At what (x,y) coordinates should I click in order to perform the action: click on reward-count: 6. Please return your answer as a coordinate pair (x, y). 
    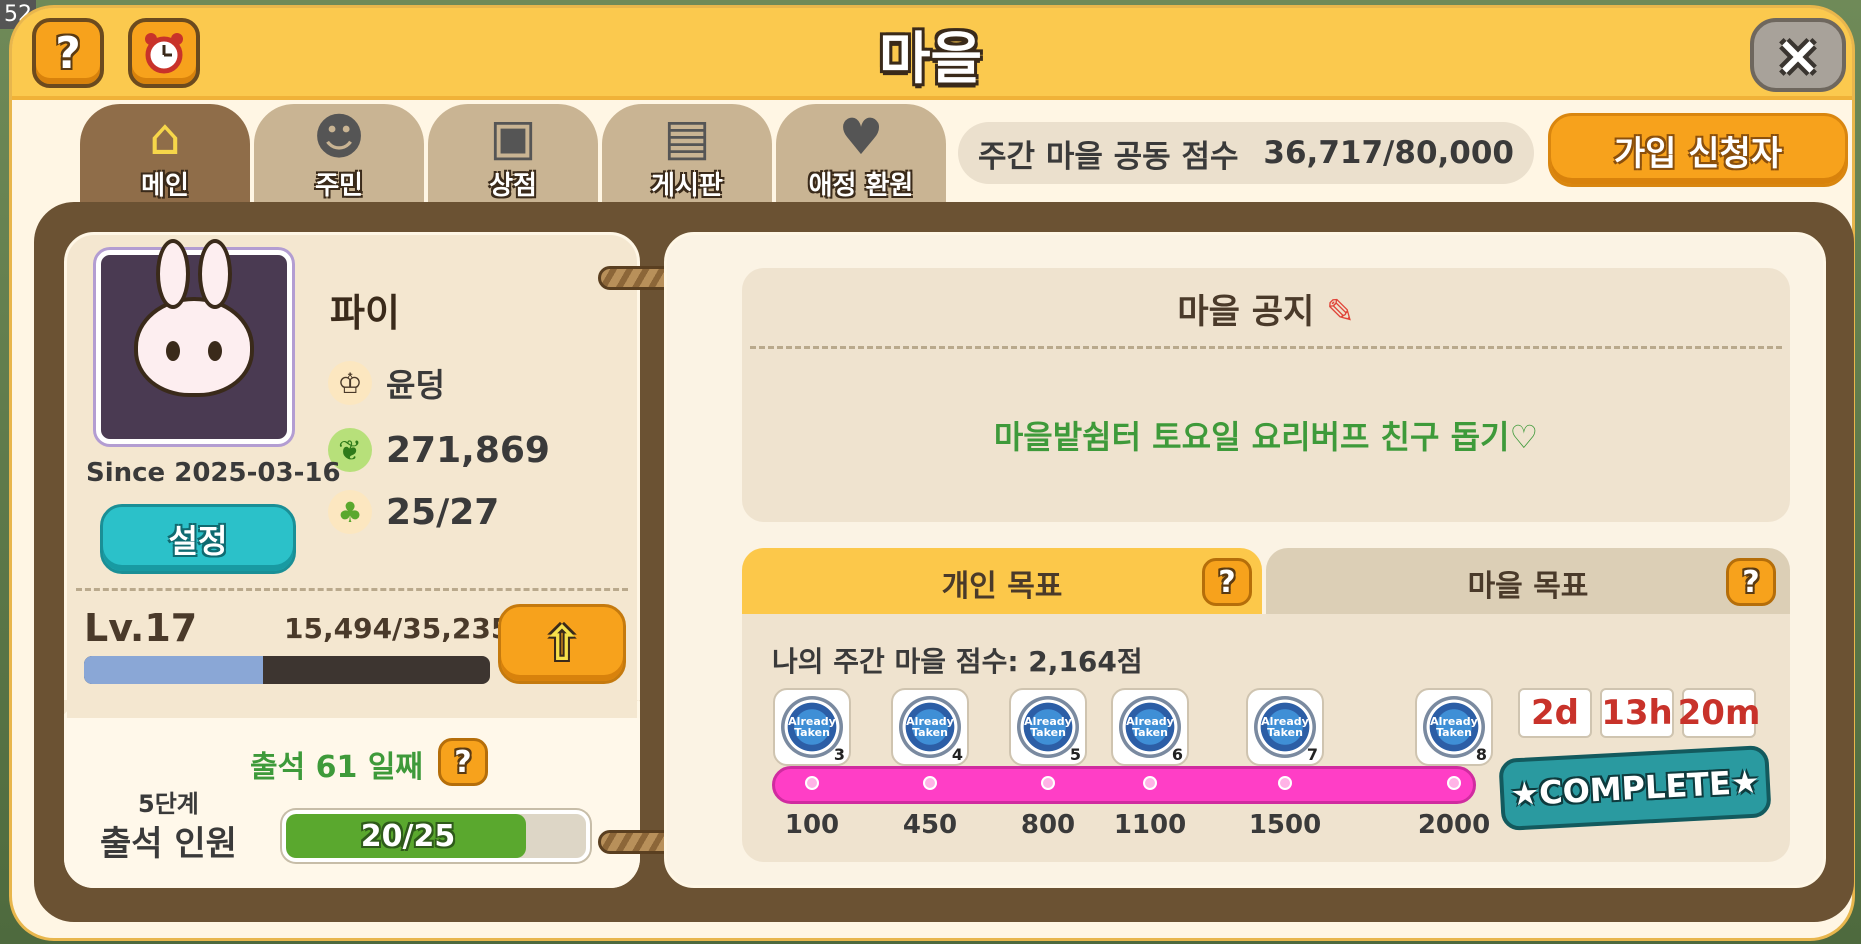
    Looking at the image, I should click on (1177, 754).